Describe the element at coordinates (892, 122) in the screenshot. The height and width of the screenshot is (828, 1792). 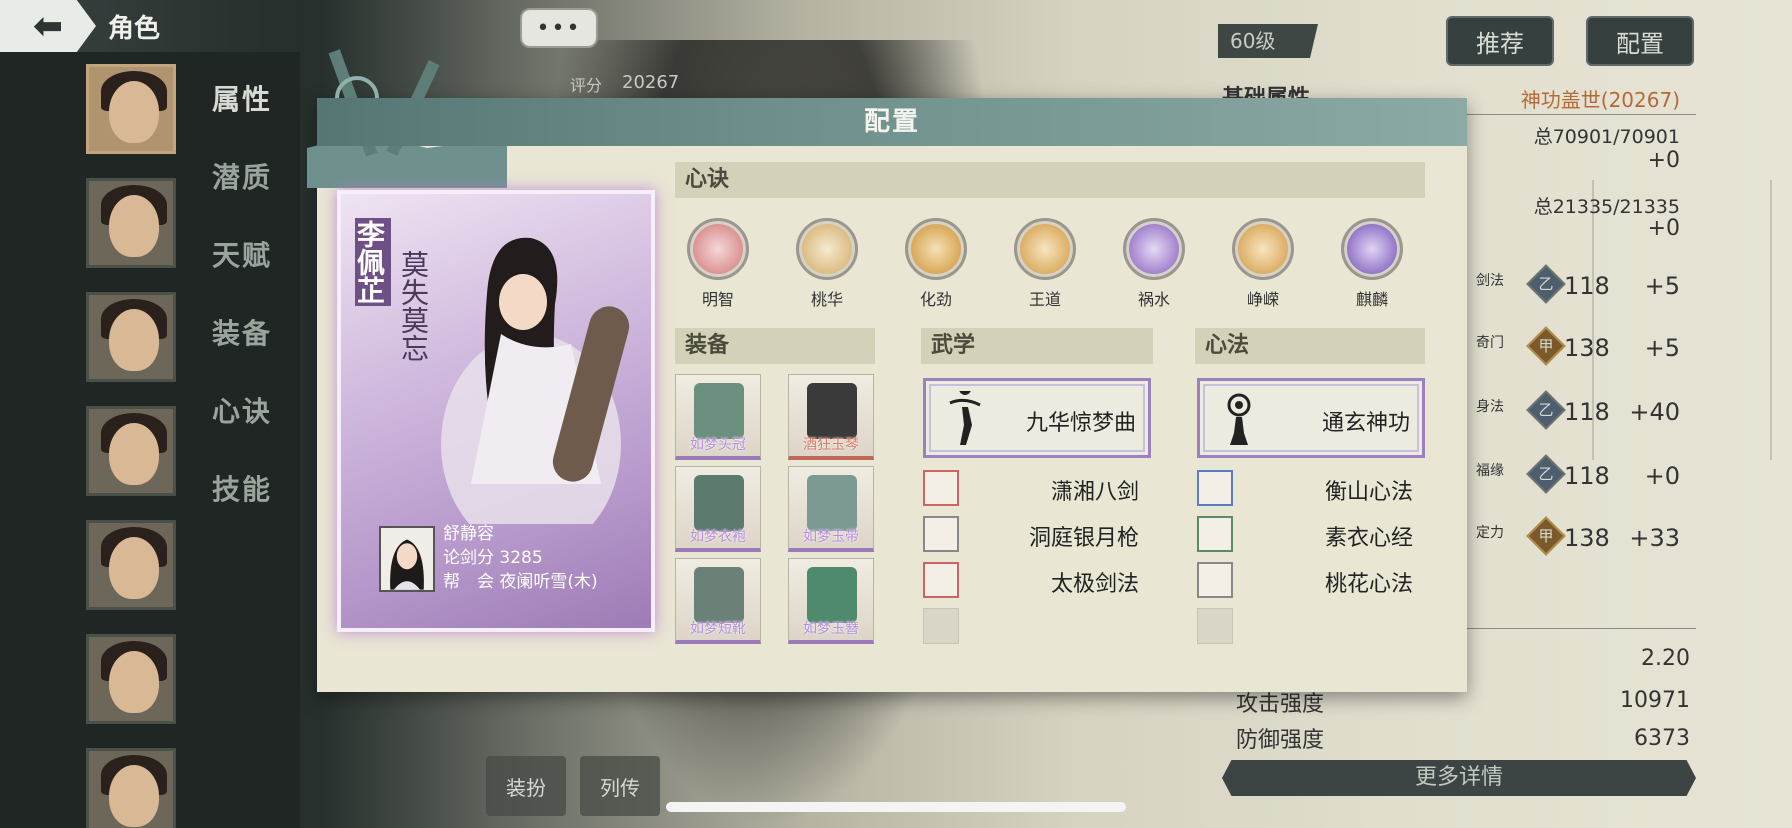
I see `modal-title: 配置` at that location.